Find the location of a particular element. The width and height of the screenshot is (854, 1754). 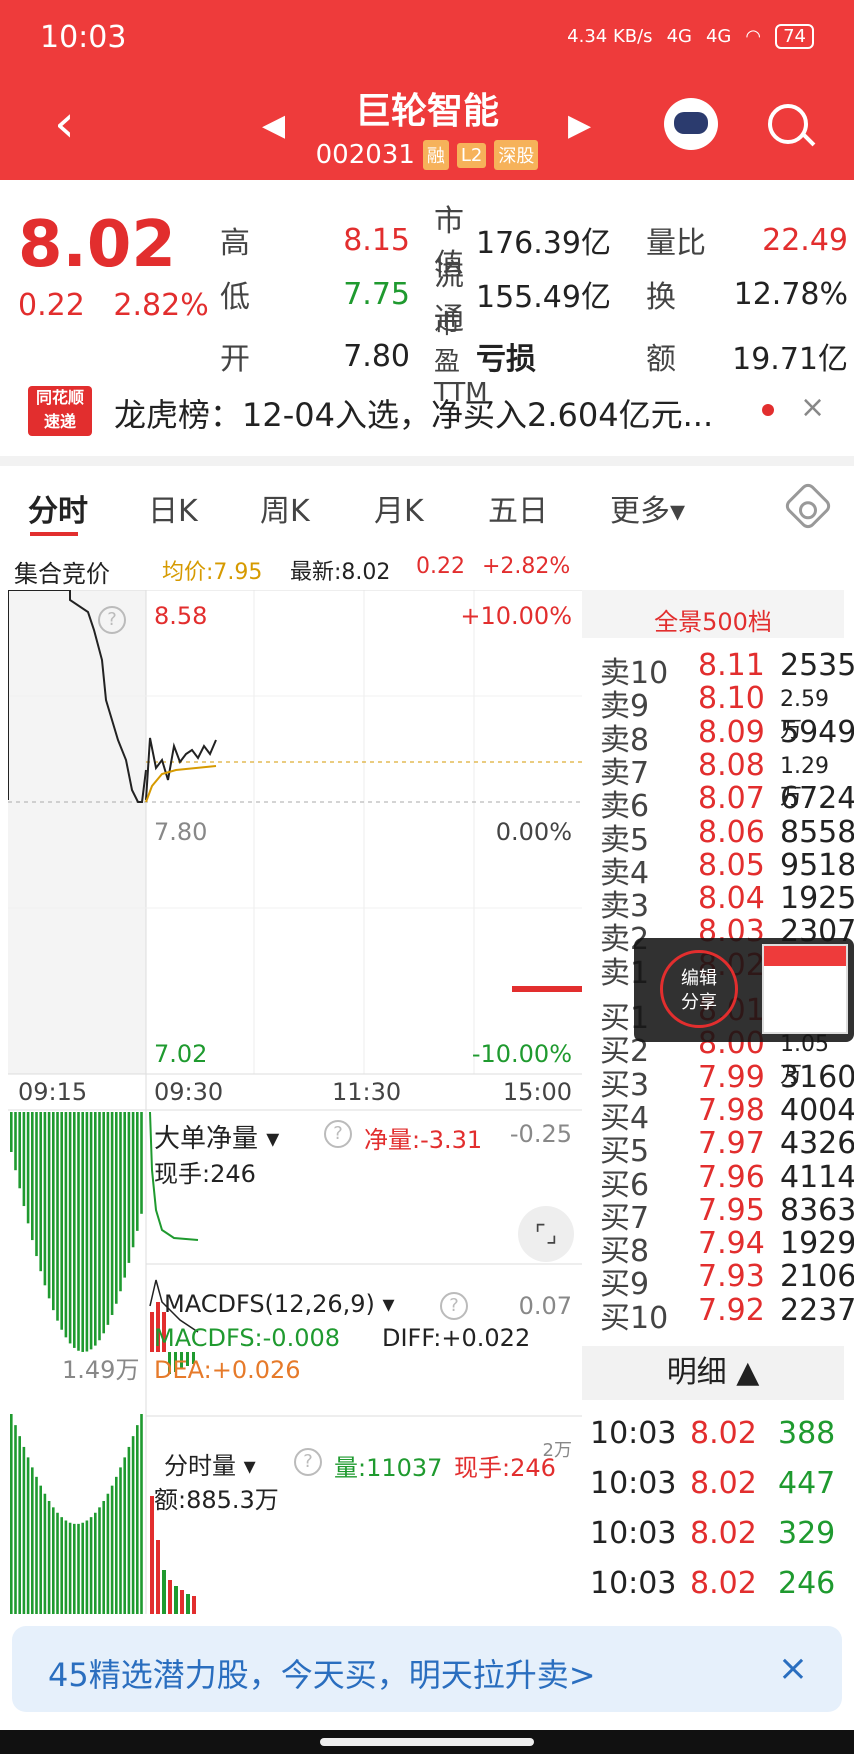

home-indicator is located at coordinates (427, 1742).